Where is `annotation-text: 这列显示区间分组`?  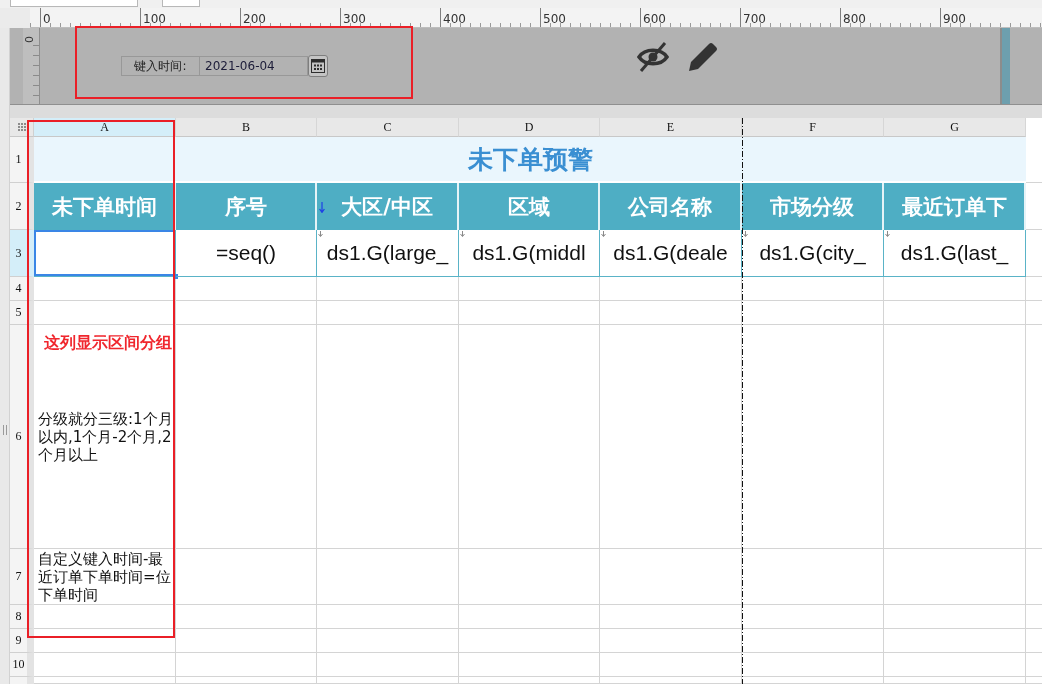 annotation-text: 这列显示区间分组 is located at coordinates (108, 343).